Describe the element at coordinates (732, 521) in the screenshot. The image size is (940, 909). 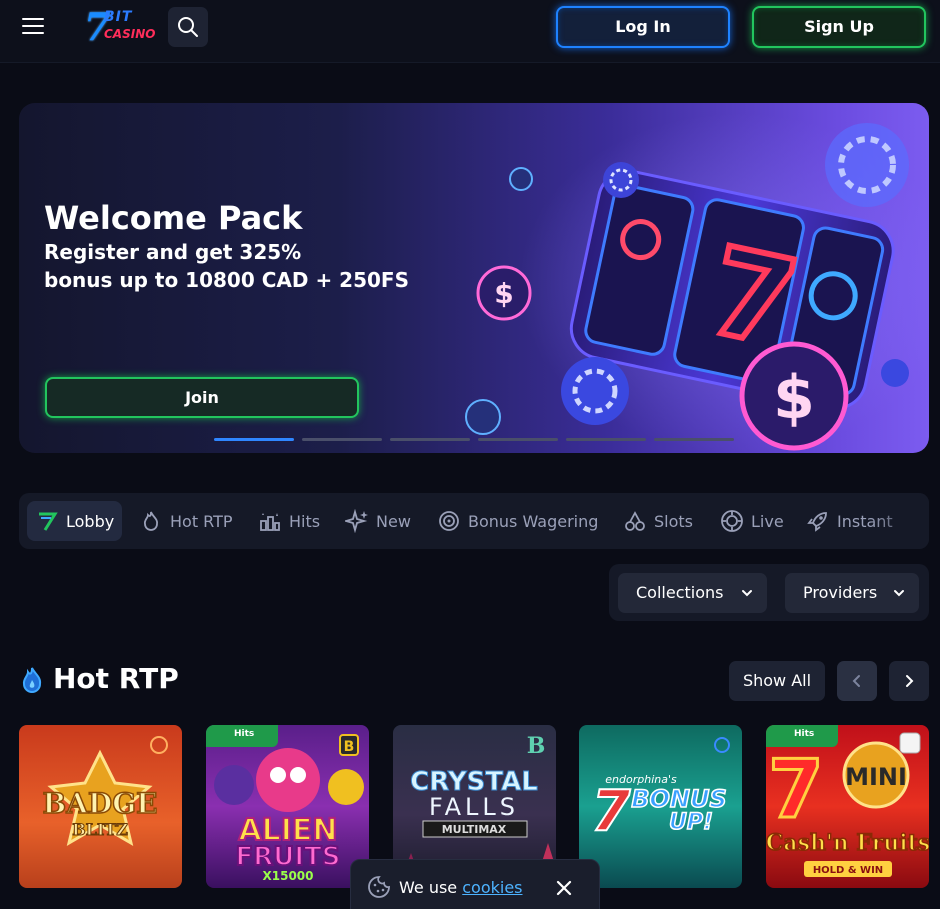
I see `chip-icon` at that location.